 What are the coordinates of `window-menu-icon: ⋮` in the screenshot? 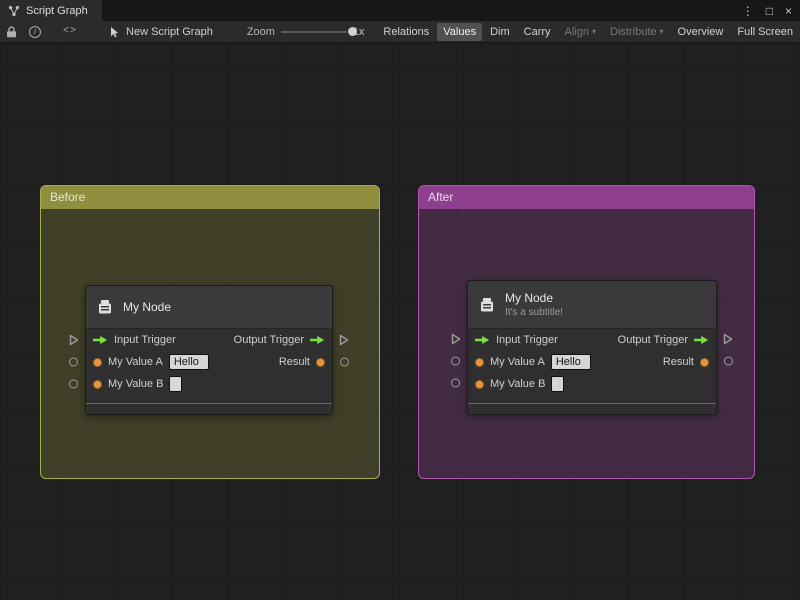 It's located at (748, 11).